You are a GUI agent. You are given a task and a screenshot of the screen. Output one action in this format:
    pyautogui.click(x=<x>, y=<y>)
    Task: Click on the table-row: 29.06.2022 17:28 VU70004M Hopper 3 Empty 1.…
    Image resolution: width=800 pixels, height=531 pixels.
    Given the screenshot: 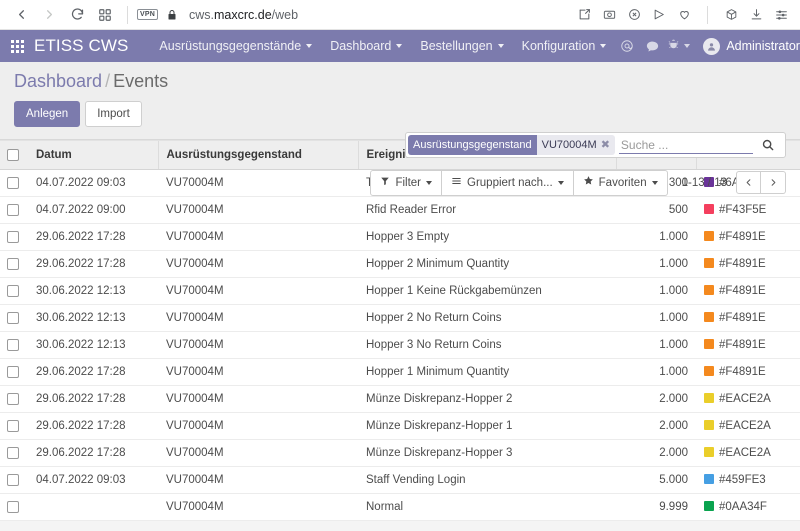 What is the action you would take?
    pyautogui.click(x=400, y=237)
    